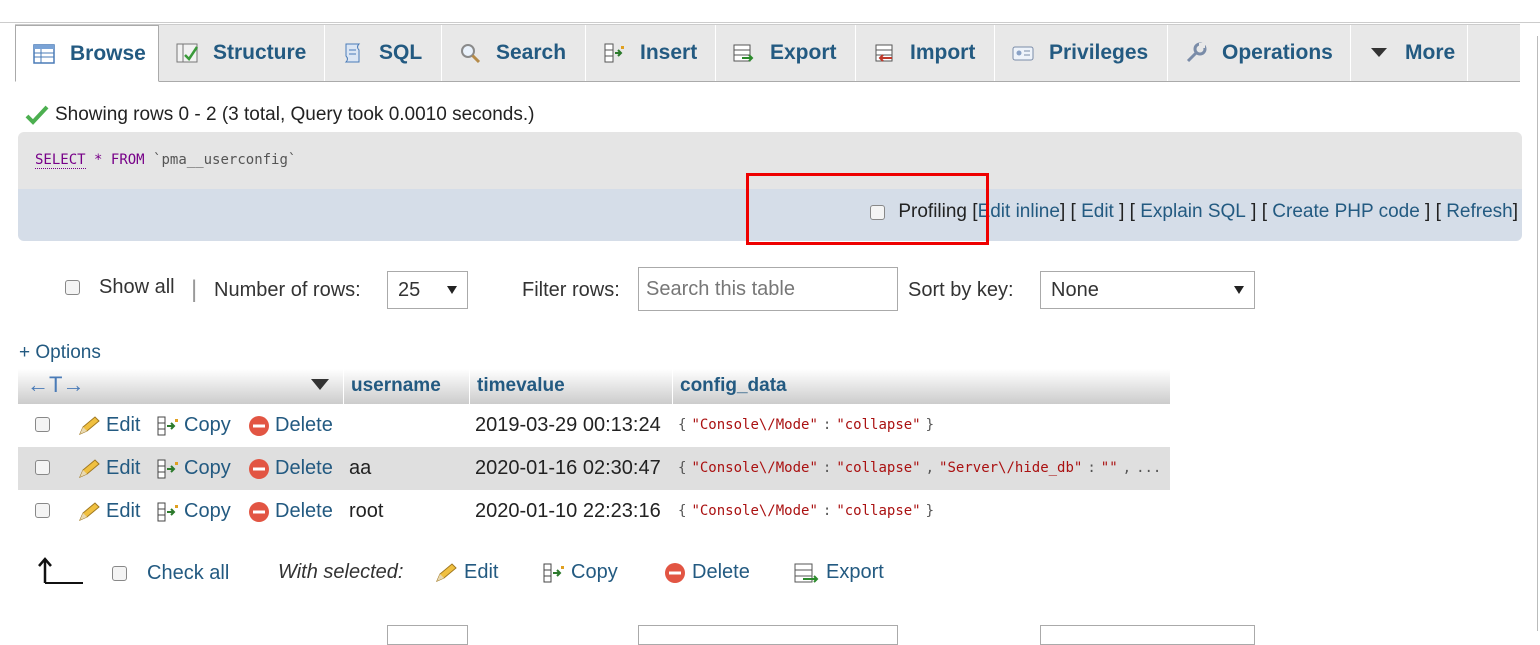 The image size is (1540, 645). Describe the element at coordinates (1023, 53) in the screenshot. I see `privileges-icon` at that location.